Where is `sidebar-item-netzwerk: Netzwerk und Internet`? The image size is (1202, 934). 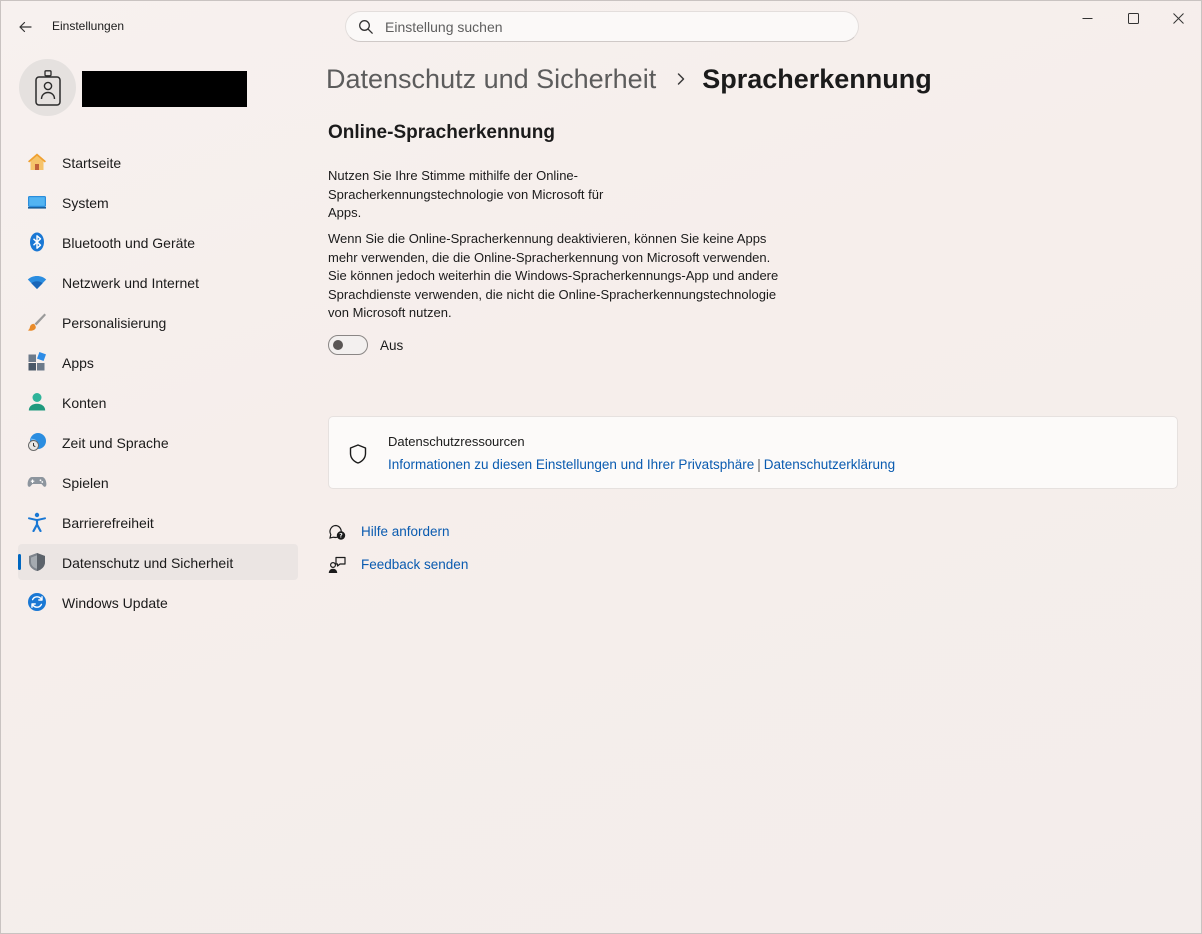
sidebar-item-netzwerk: Netzwerk und Internet is located at coordinates (158, 282).